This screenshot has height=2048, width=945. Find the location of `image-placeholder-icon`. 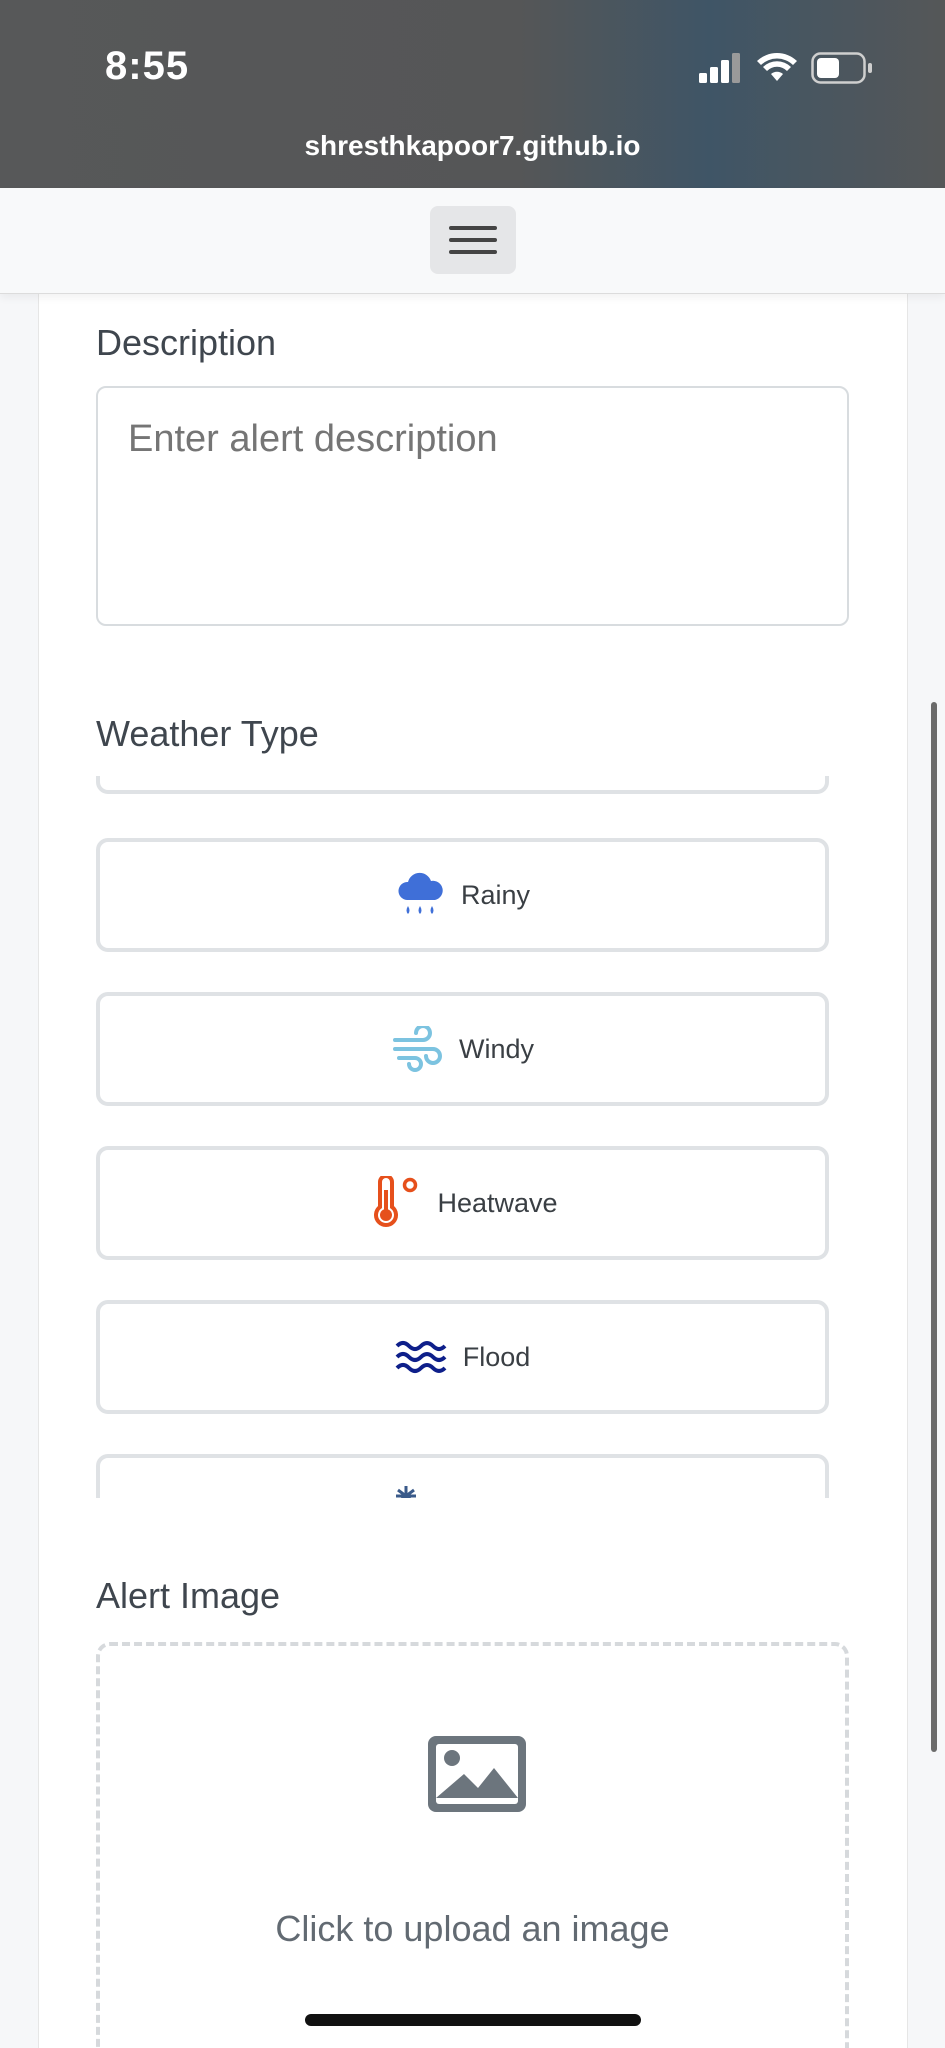

image-placeholder-icon is located at coordinates (477, 1776).